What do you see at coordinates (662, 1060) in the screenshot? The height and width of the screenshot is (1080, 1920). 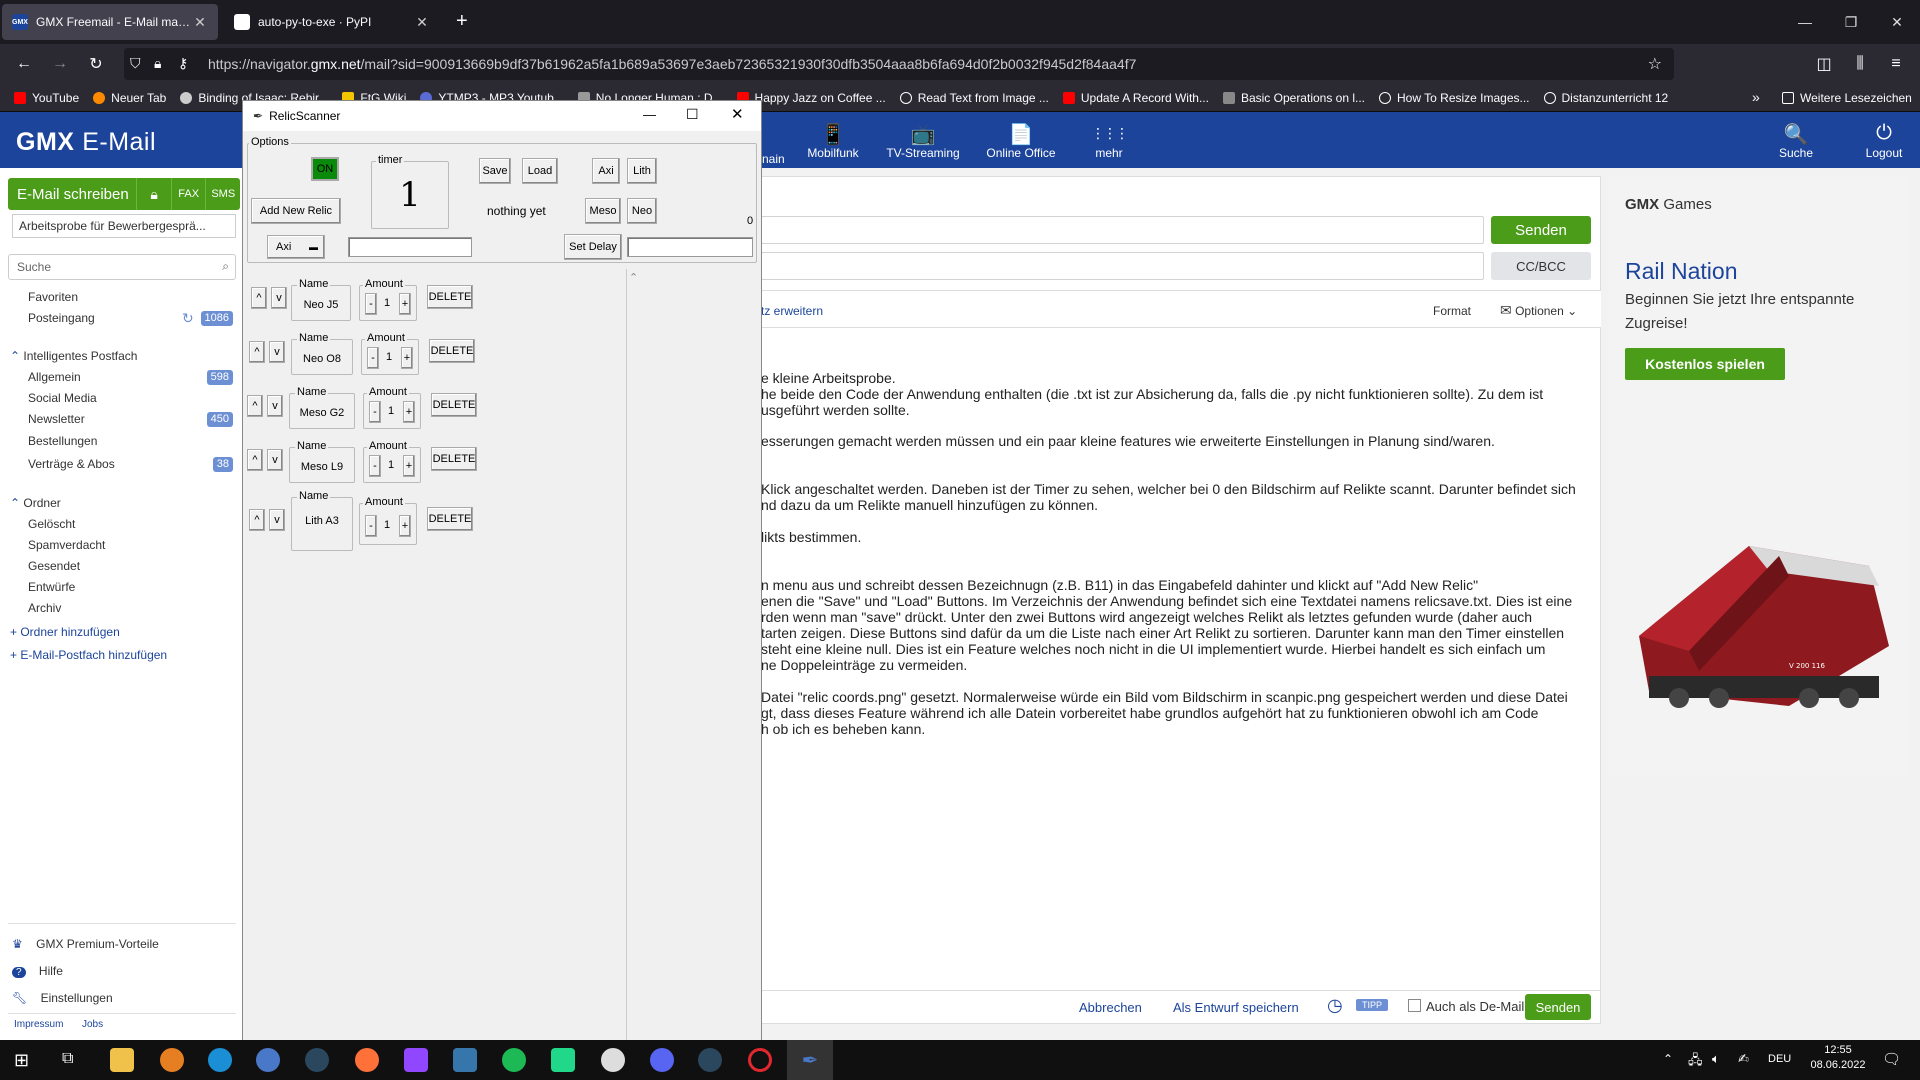 I see `discord-icon` at bounding box center [662, 1060].